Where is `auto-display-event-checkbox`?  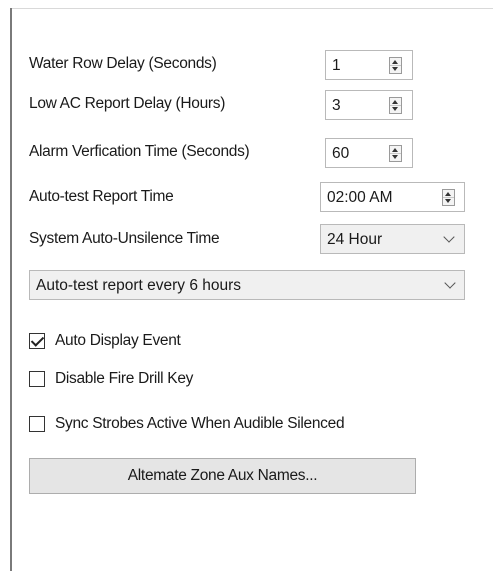
auto-display-event-checkbox is located at coordinates (37, 341).